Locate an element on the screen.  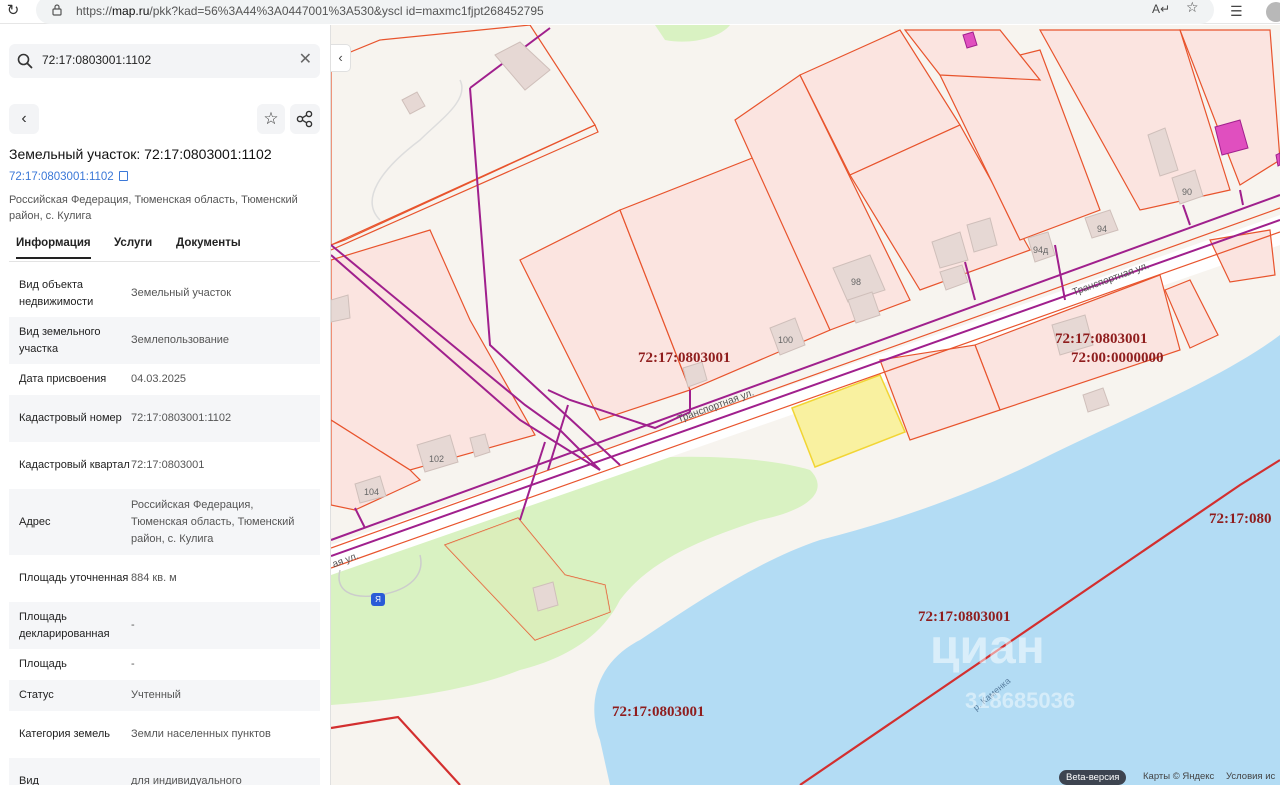
search-icon is located at coordinates (25, 61).